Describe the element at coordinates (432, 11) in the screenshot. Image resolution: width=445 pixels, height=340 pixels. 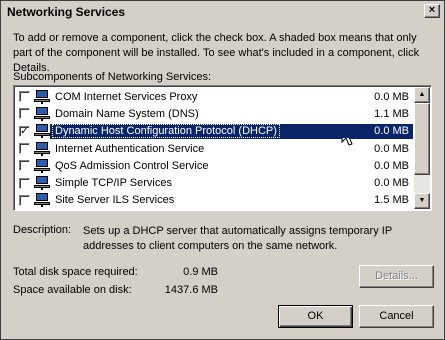
I see `close-button: ×` at that location.